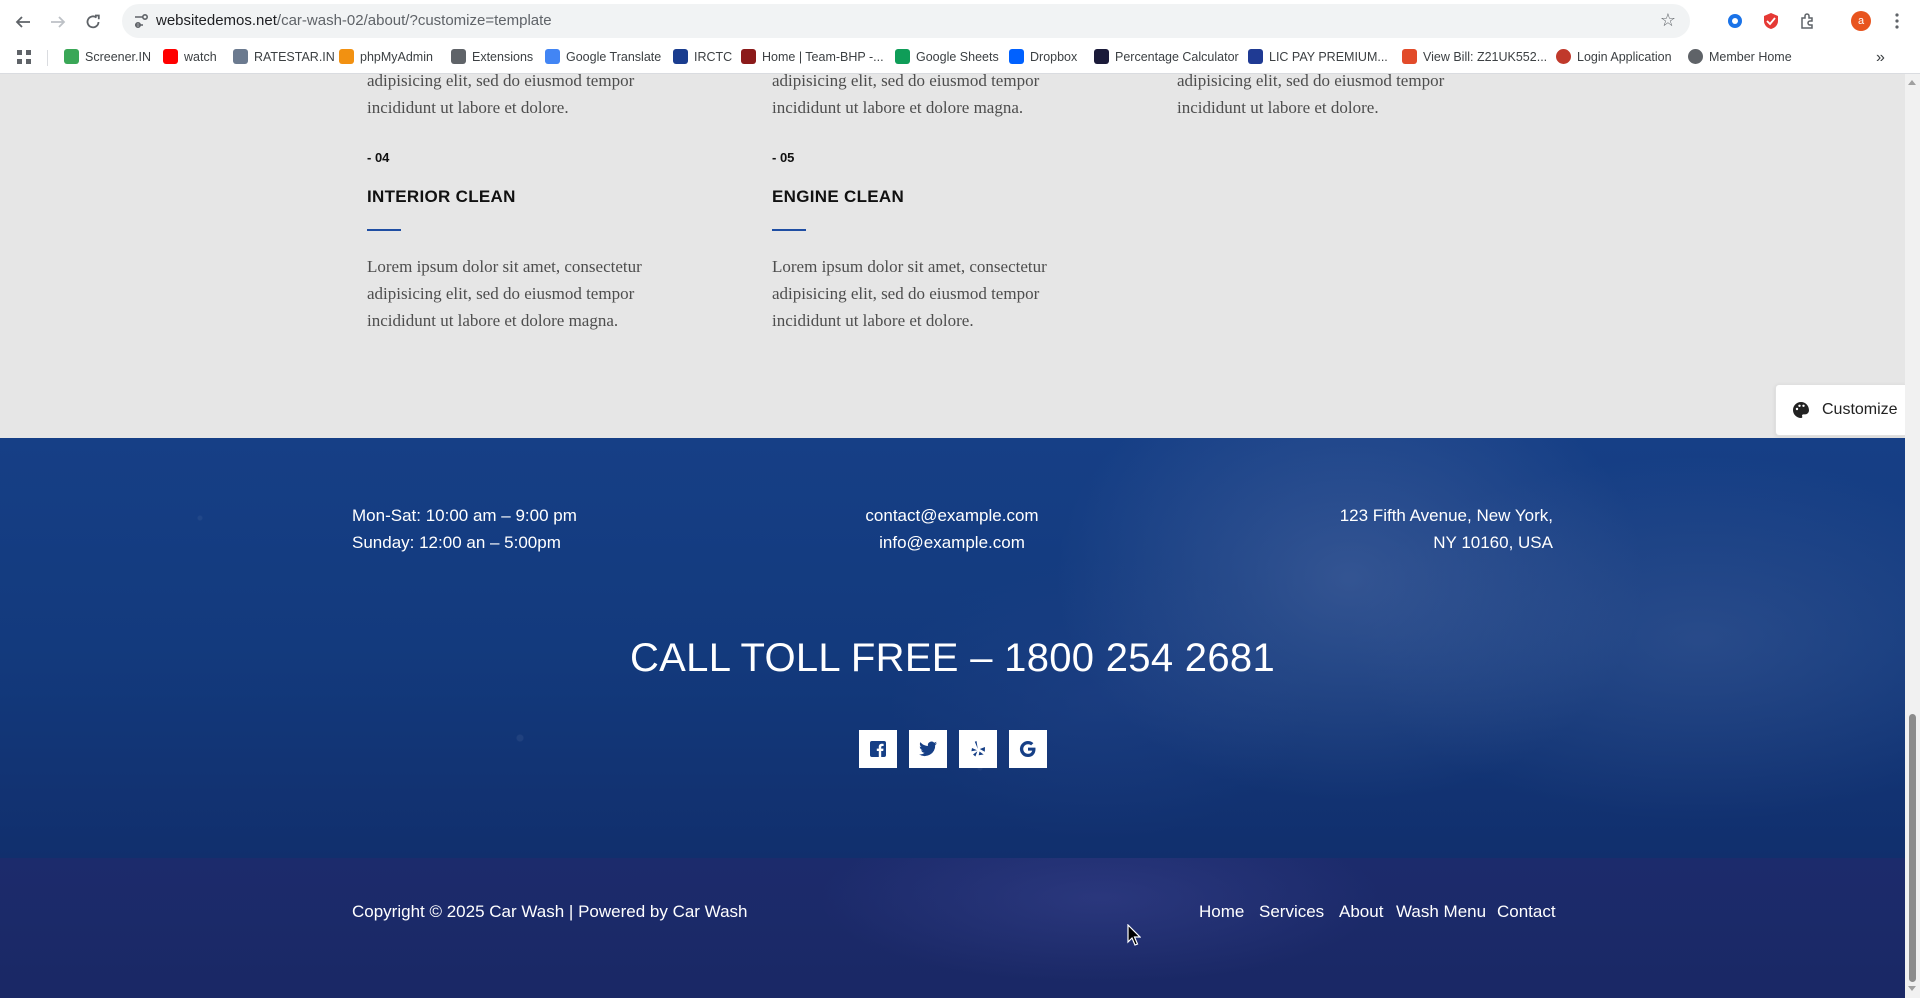  Describe the element at coordinates (24, 57) in the screenshot. I see `apps-grid-icon` at that location.